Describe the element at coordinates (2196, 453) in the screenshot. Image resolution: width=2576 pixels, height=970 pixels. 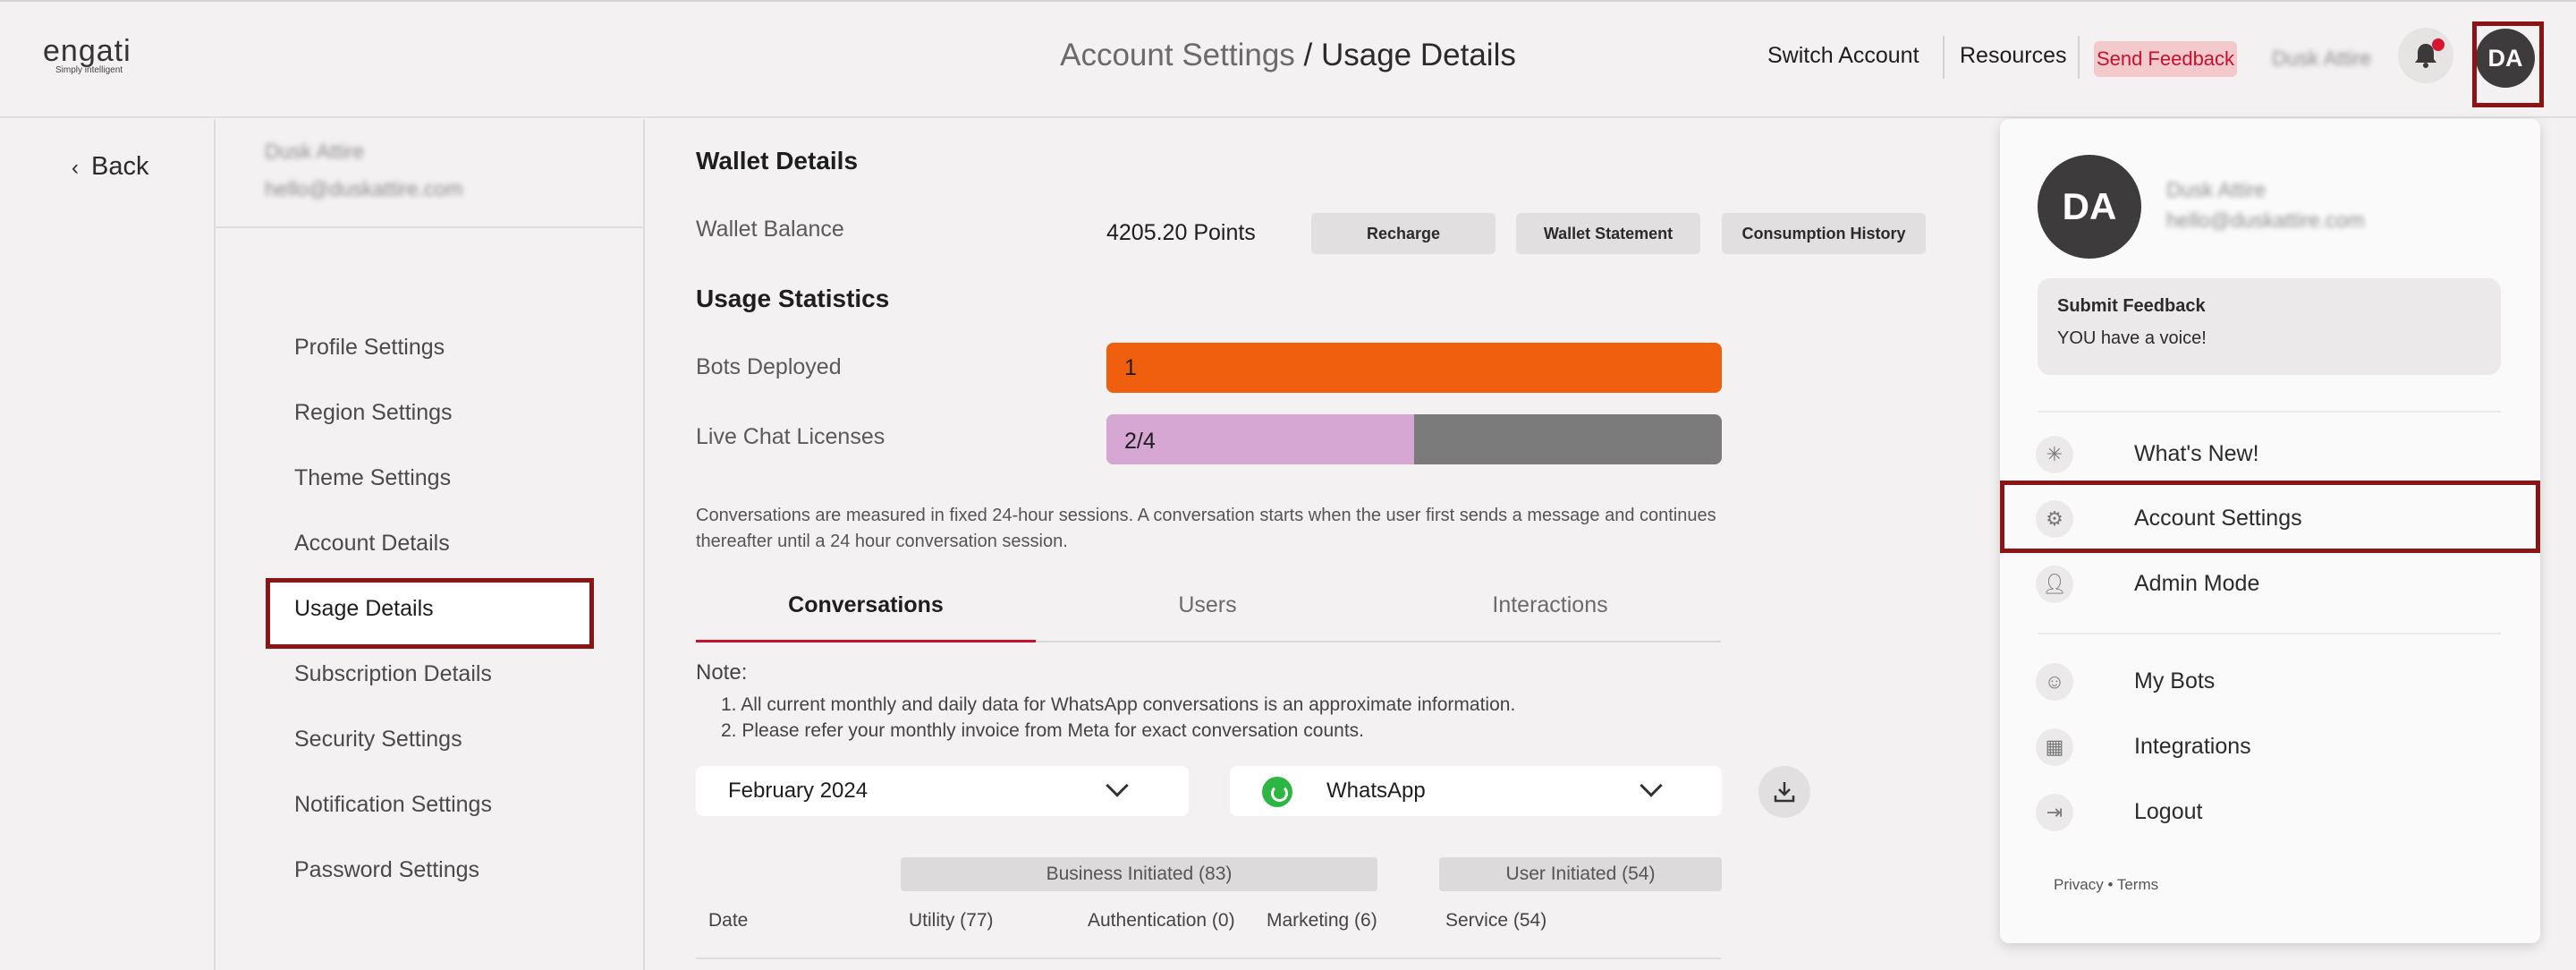
I see `menu-label: What's New!` at that location.